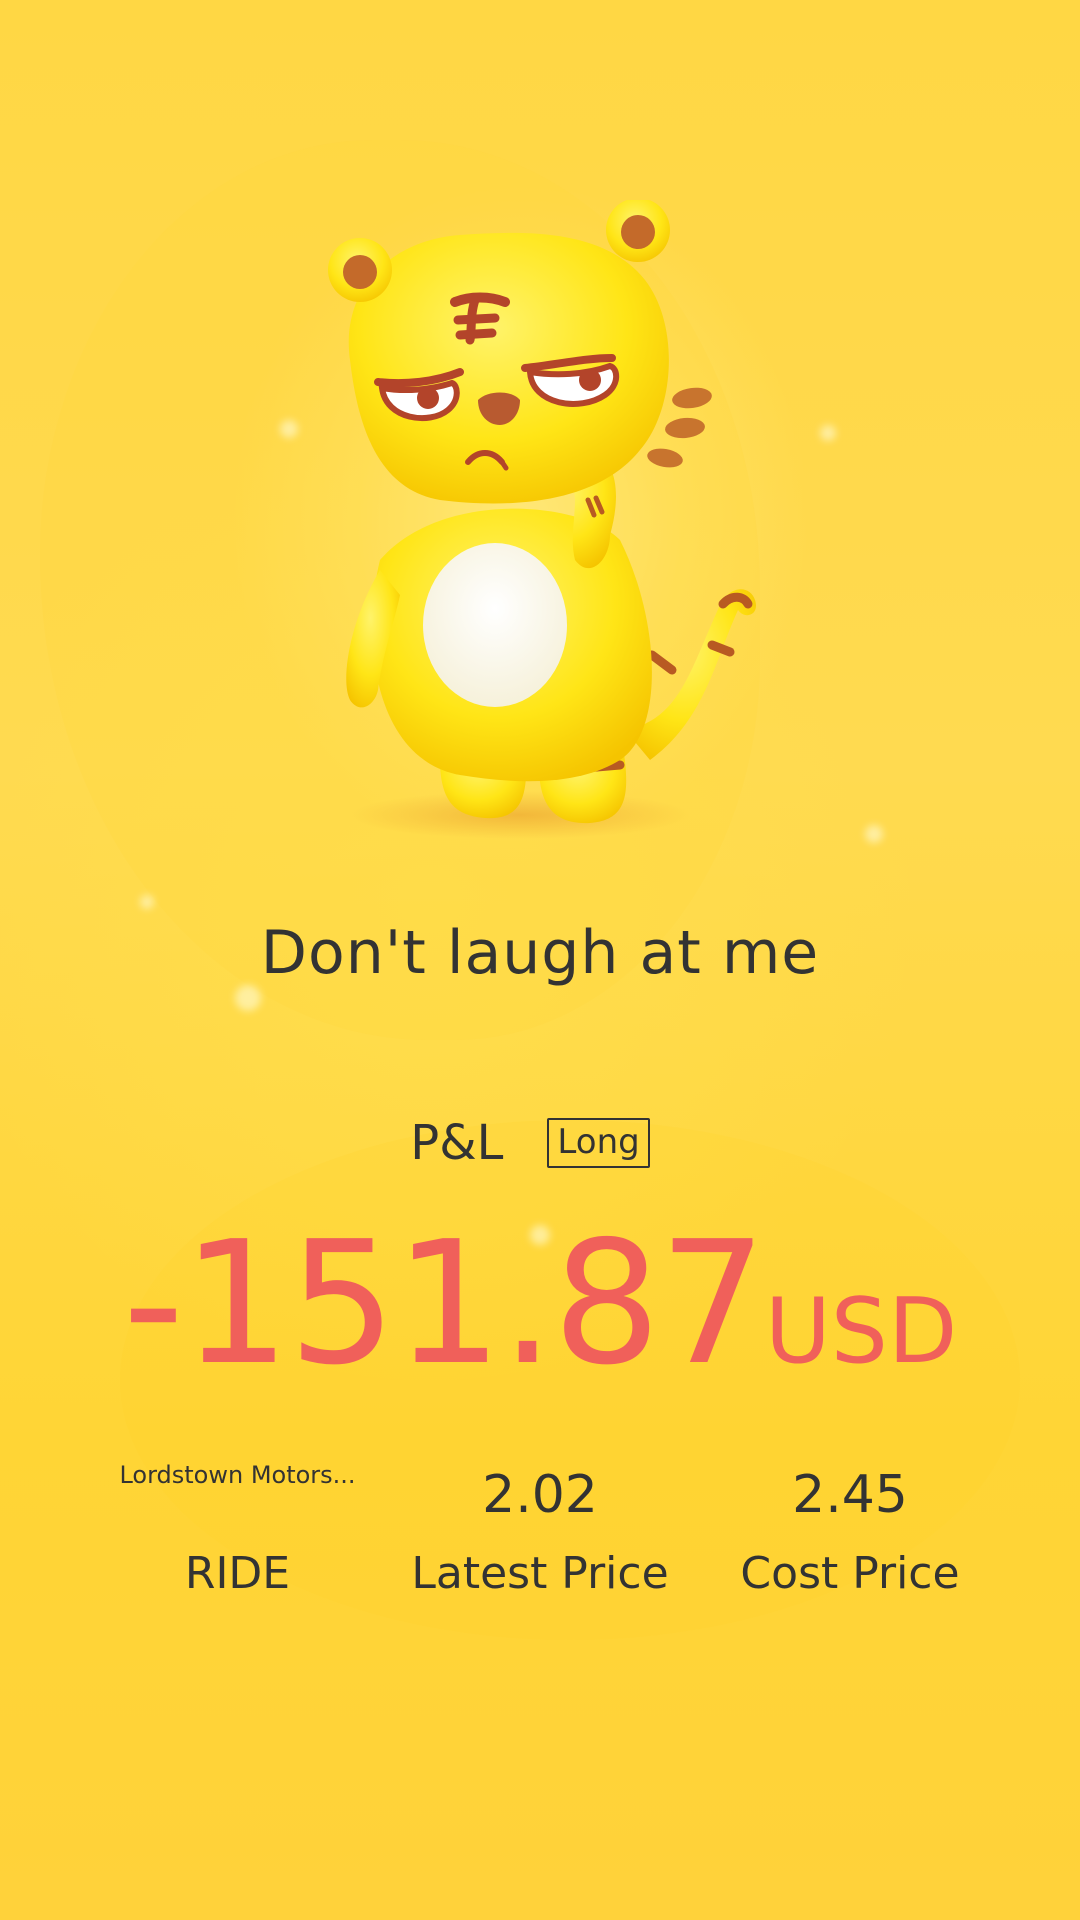  Describe the element at coordinates (444, 1304) in the screenshot. I see `pnl-value: -151.87` at that location.